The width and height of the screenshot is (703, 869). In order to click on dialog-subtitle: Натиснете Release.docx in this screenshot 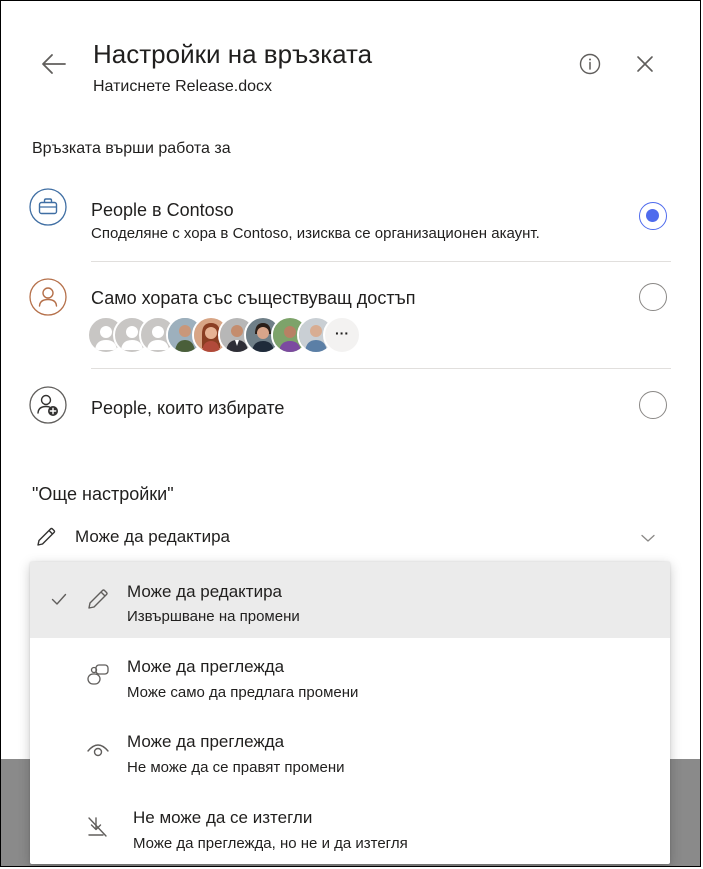, I will do `click(183, 86)`.